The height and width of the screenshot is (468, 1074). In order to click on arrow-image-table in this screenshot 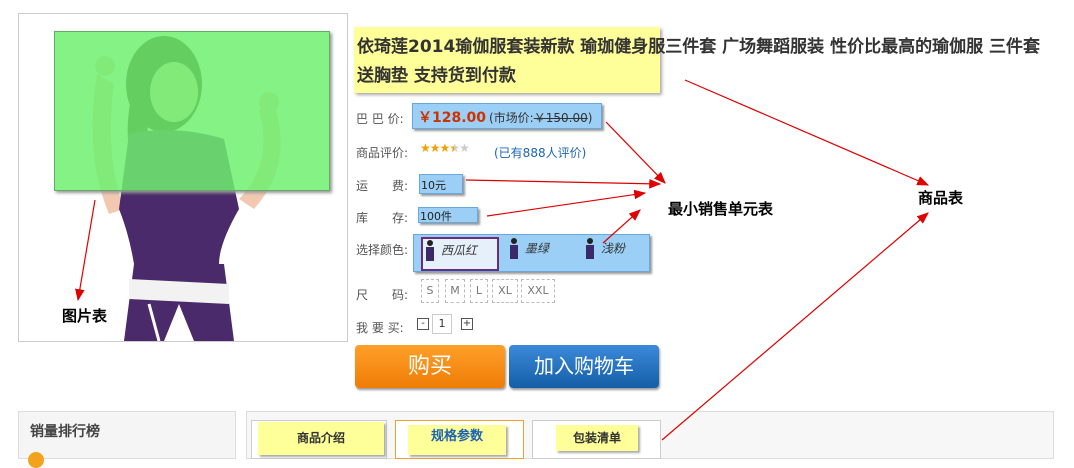, I will do `click(85, 250)`.